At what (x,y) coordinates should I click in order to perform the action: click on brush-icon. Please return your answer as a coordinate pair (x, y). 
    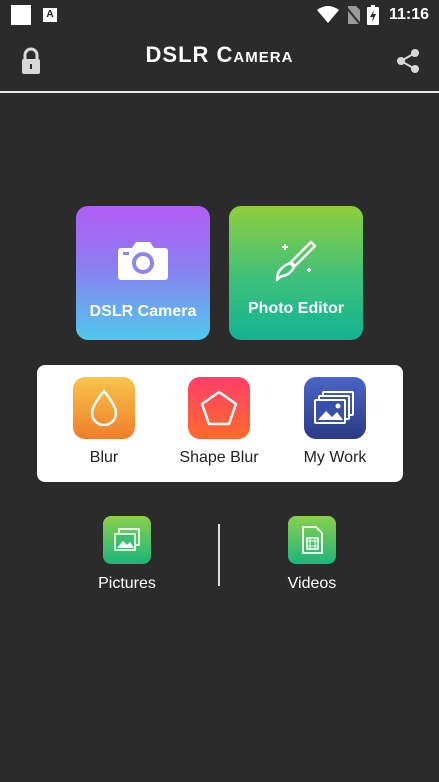
    Looking at the image, I should click on (296, 261).